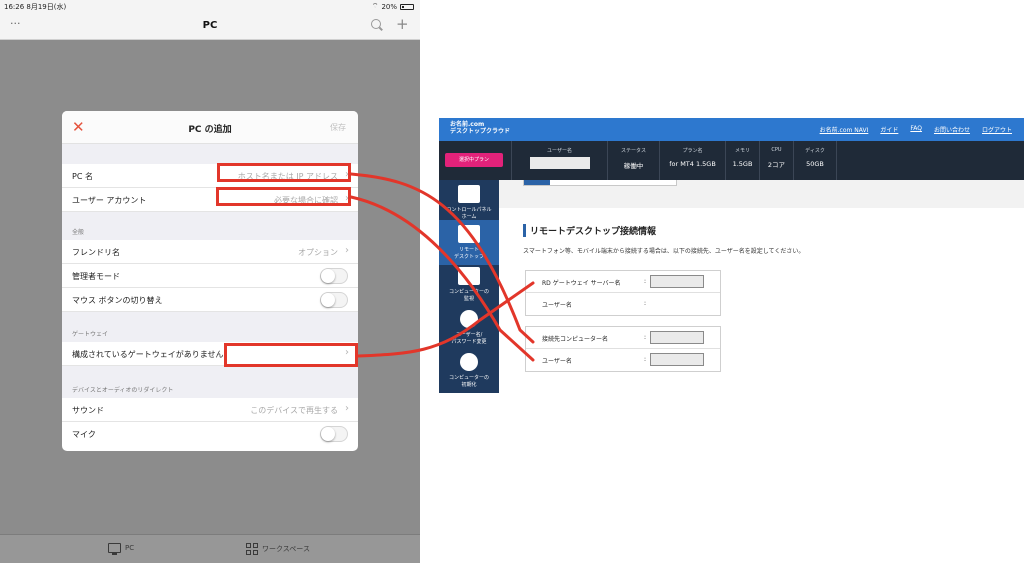 The image size is (1024, 563). I want to click on monitor-chart-icon, so click(469, 276).